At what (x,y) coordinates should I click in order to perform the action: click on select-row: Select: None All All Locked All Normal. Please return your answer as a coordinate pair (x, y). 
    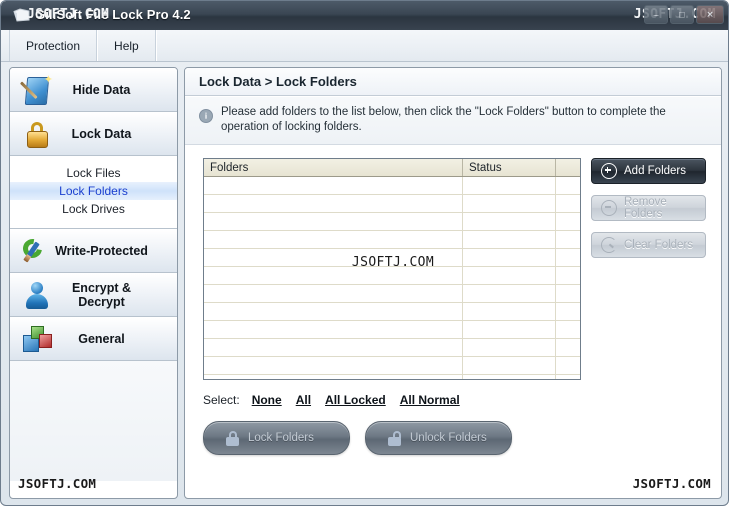
    Looking at the image, I should click on (338, 400).